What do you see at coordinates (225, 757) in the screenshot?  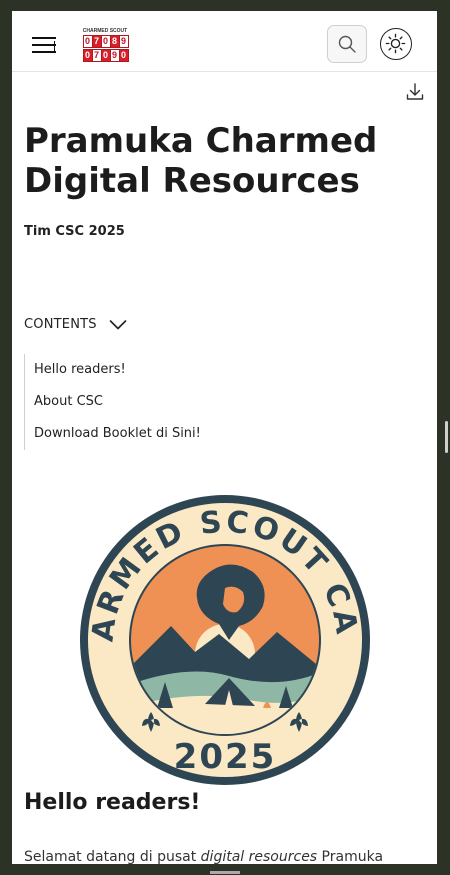 I see `badge-year: 2025` at bounding box center [225, 757].